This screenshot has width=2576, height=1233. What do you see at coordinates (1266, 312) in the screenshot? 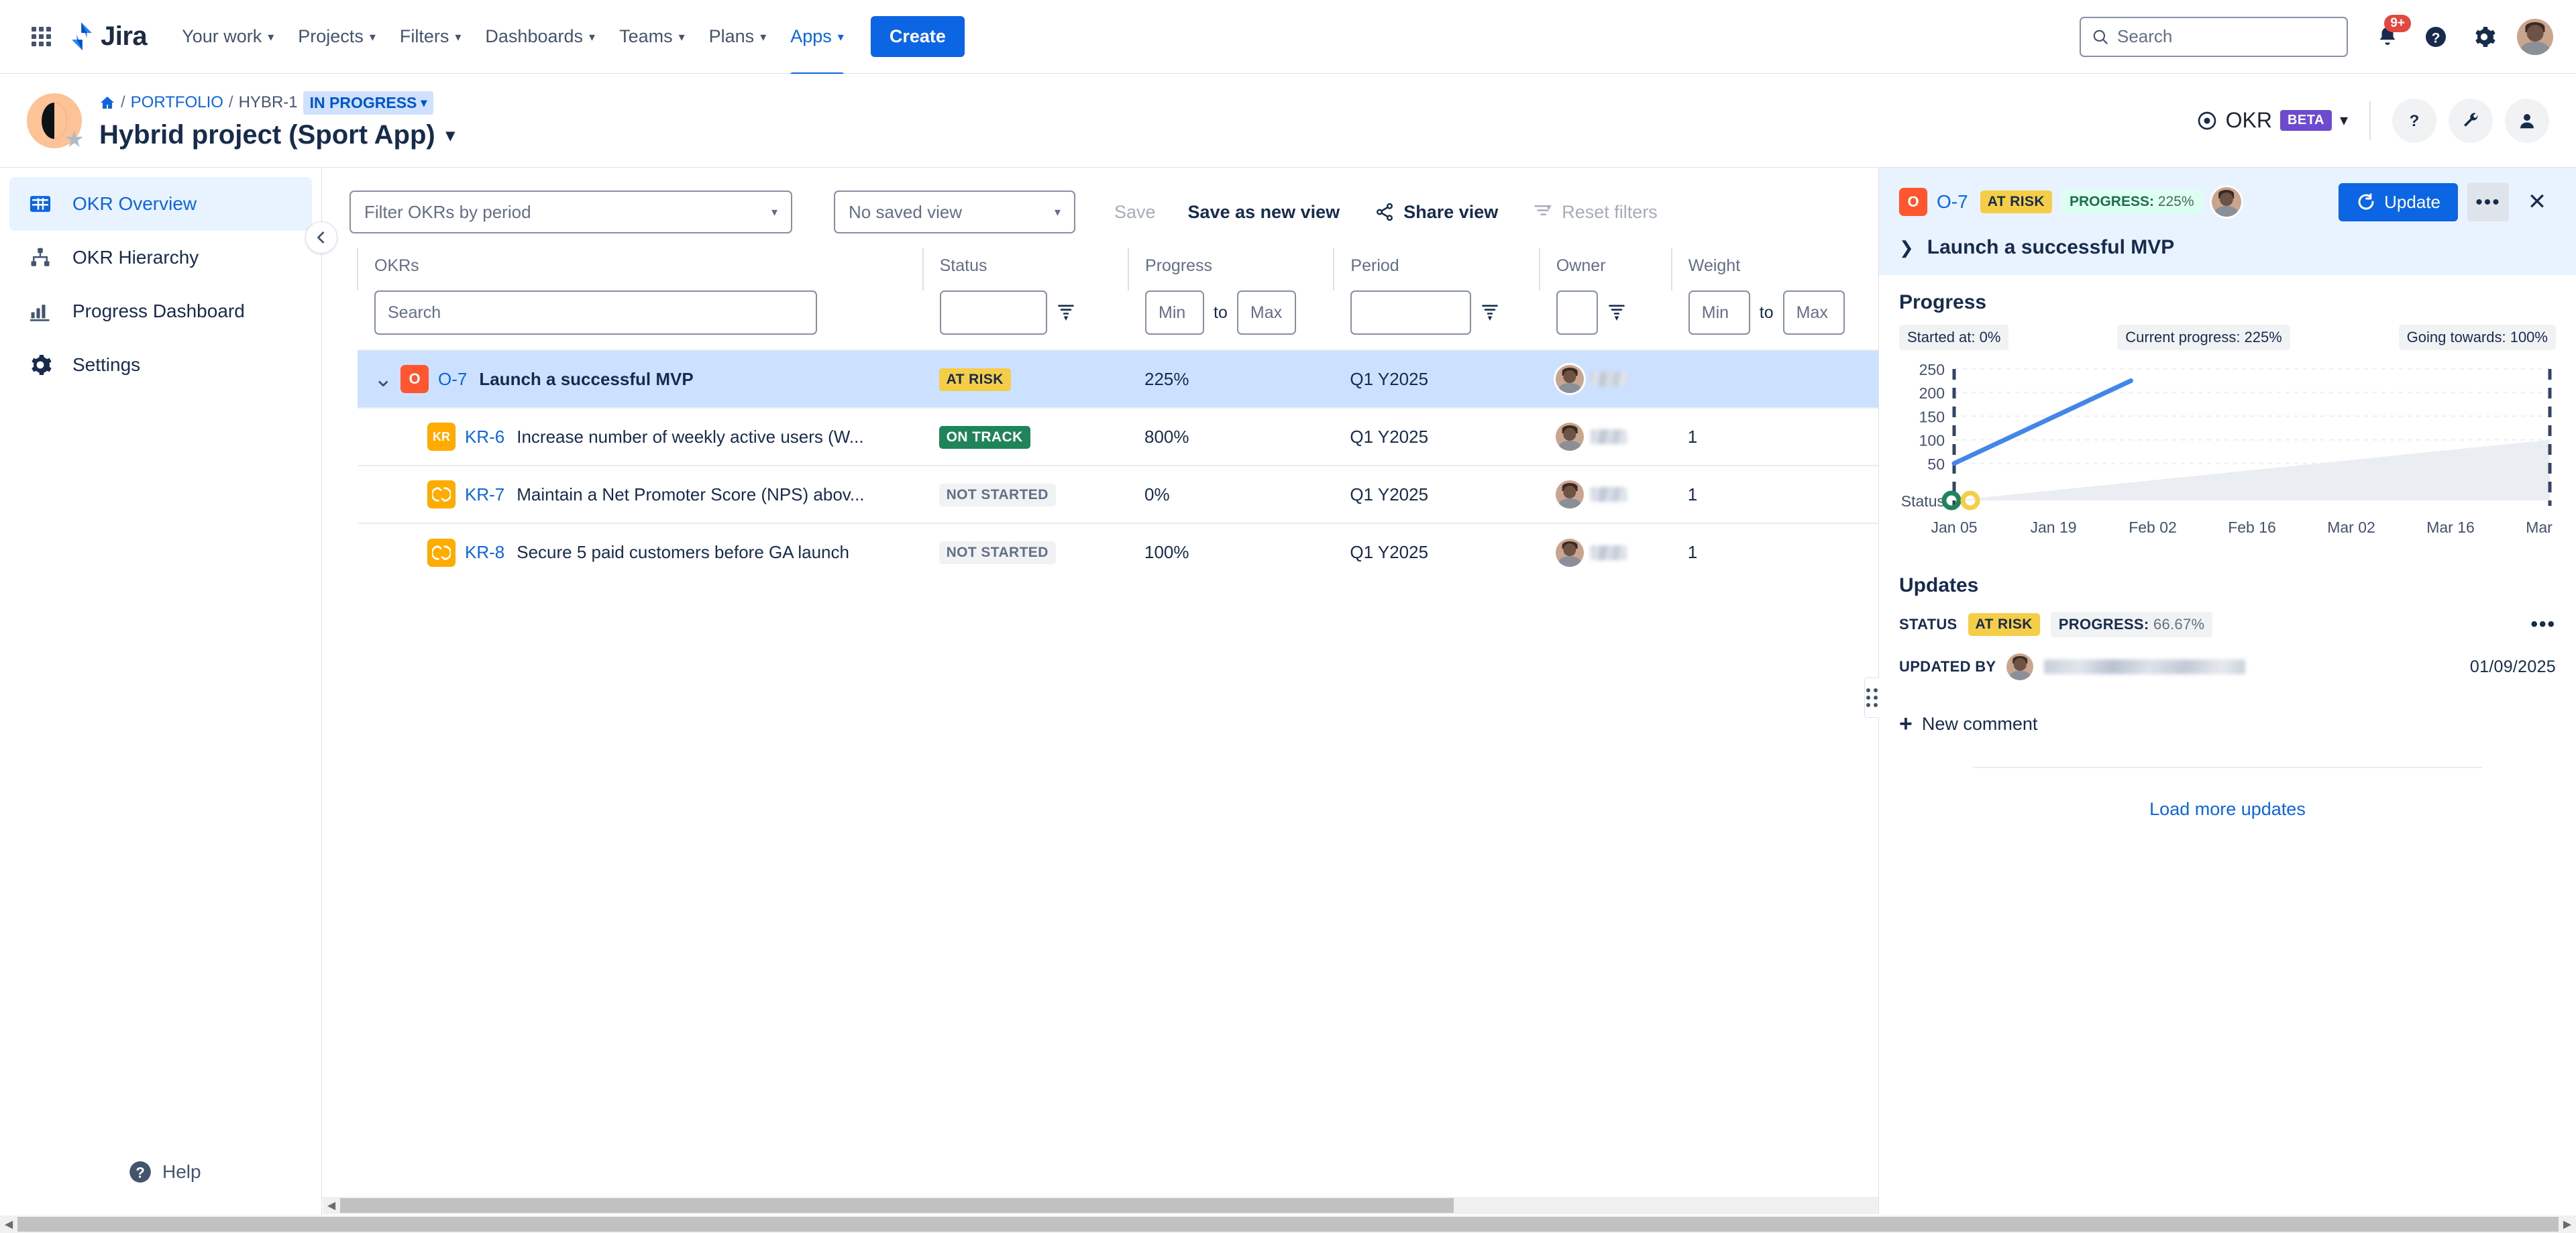
I see `progress-max-input: Max` at bounding box center [1266, 312].